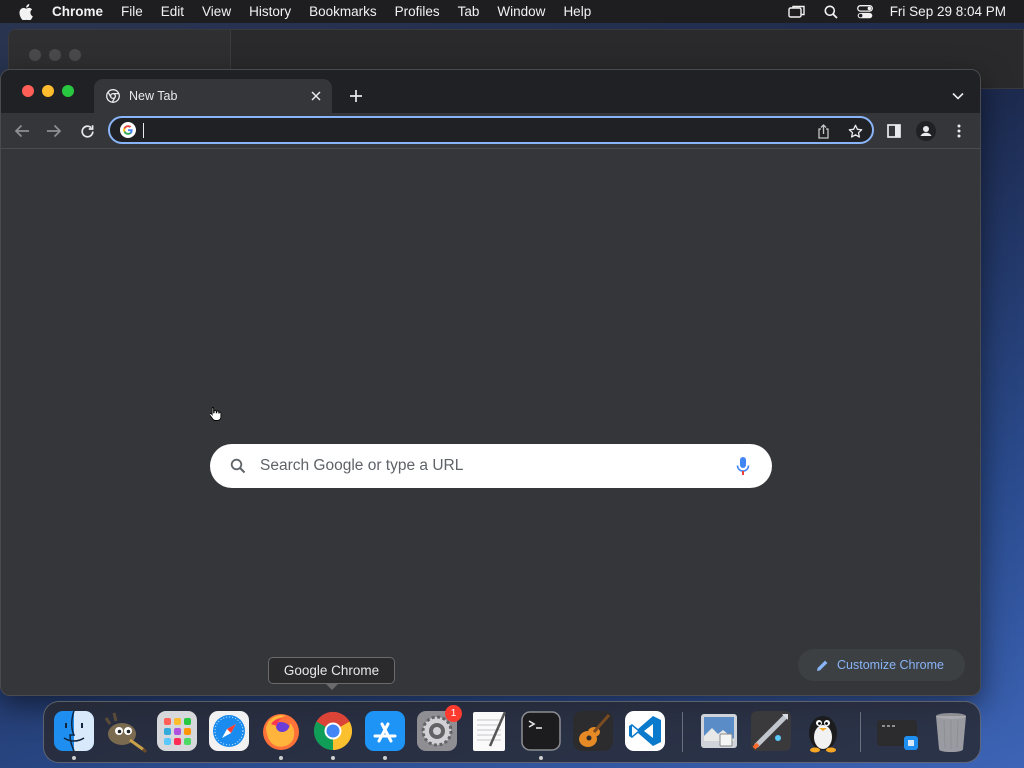  I want to click on new-tab-plus-icon, so click(356, 96).